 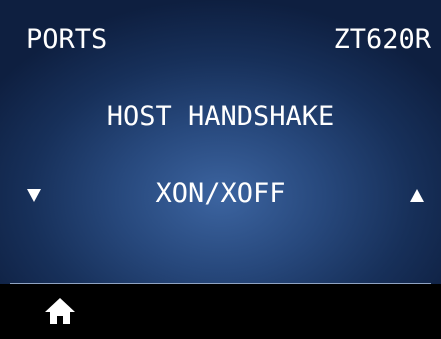 What do you see at coordinates (382, 39) in the screenshot?
I see `printer-model: ZT620R` at bounding box center [382, 39].